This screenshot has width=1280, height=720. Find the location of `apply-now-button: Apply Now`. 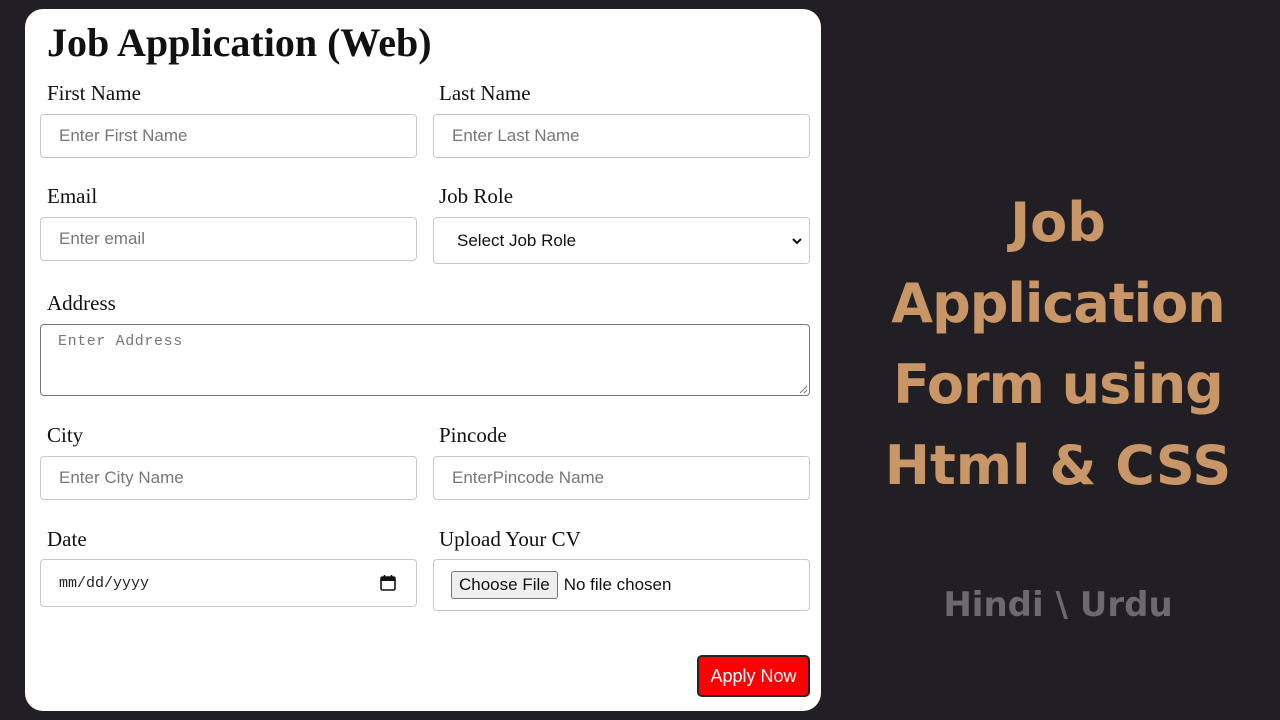

apply-now-button: Apply Now is located at coordinates (753, 676).